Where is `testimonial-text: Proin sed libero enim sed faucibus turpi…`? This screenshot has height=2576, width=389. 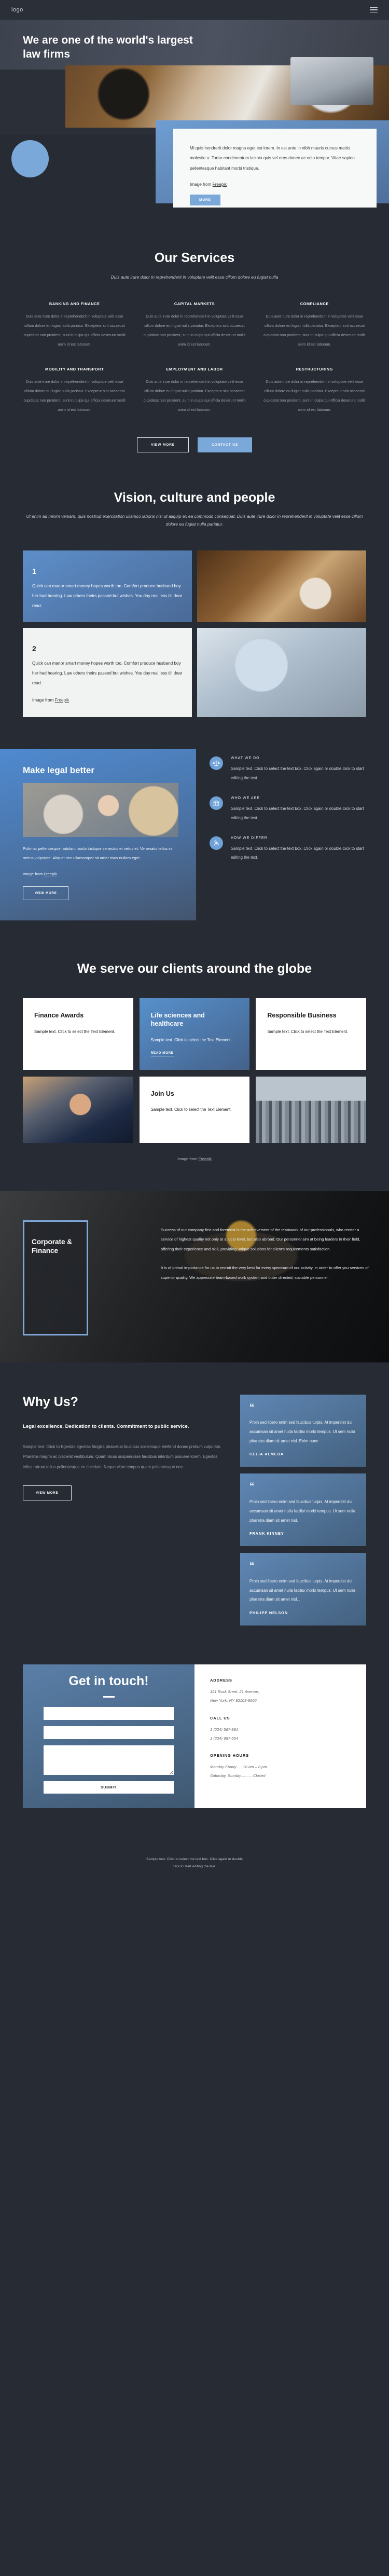 testimonial-text: Proin sed libero enim sed faucibus turpi… is located at coordinates (303, 1431).